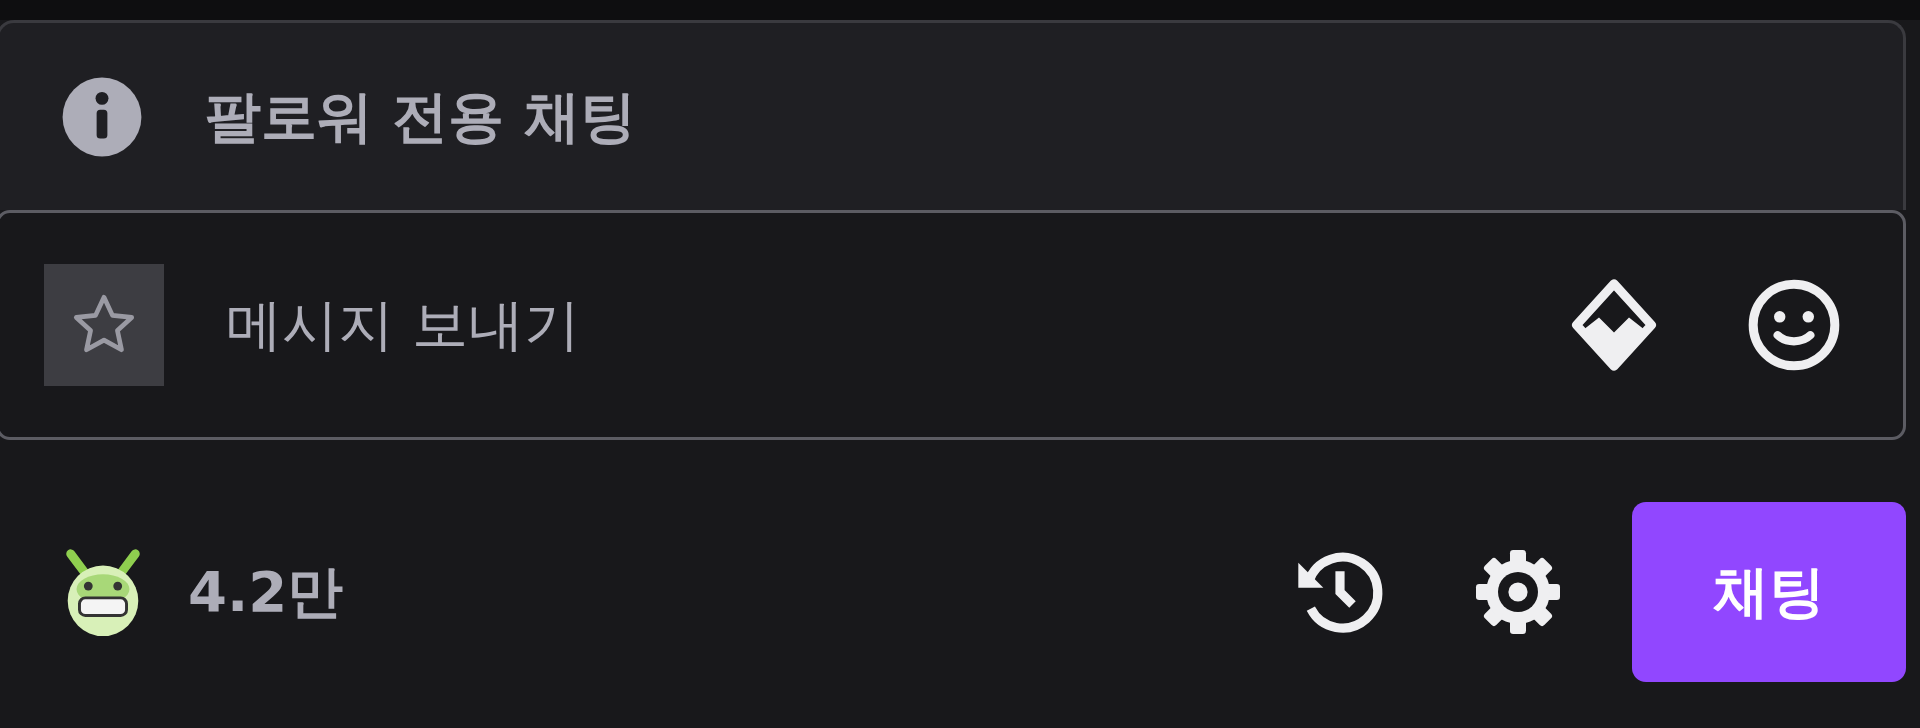 The image size is (1920, 728). What do you see at coordinates (1614, 325) in the screenshot?
I see `diamond-icon` at bounding box center [1614, 325].